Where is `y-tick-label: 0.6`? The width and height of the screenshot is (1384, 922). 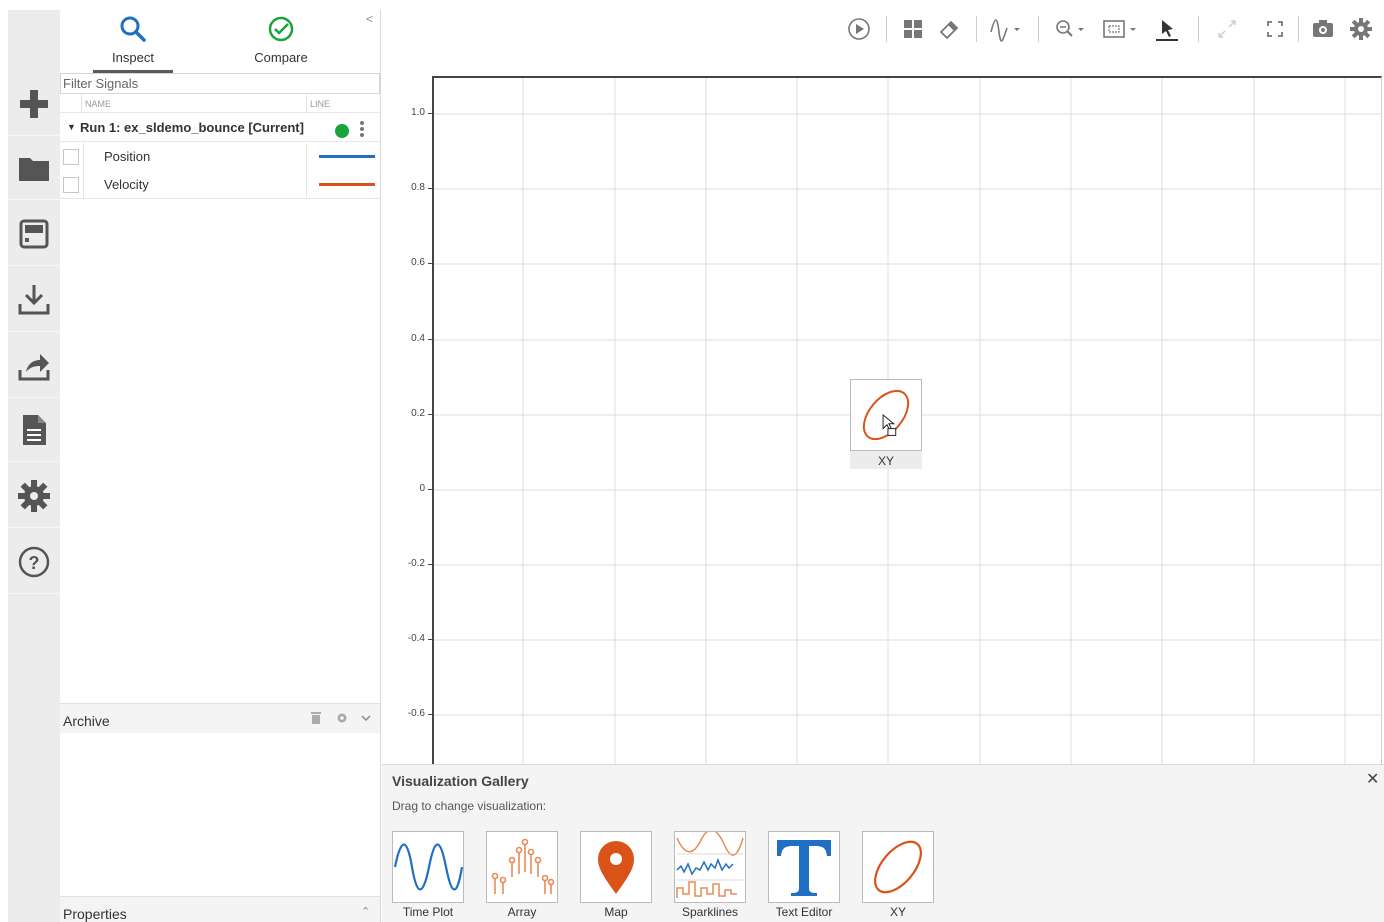 y-tick-label: 0.6 is located at coordinates (418, 262).